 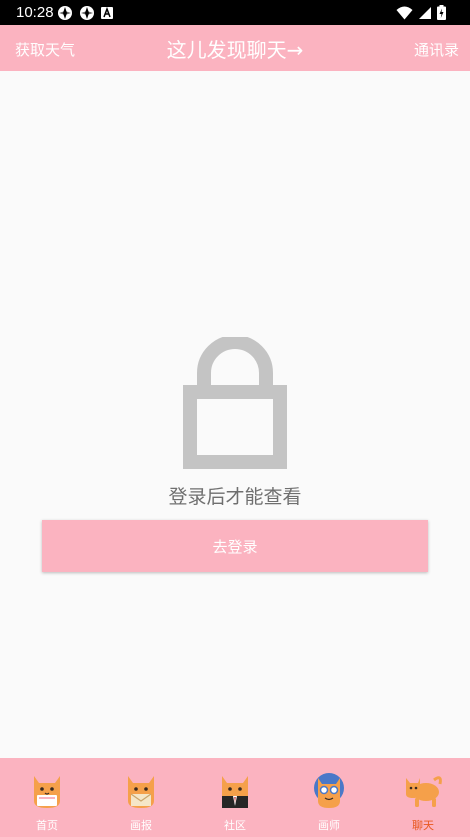 What do you see at coordinates (235, 12) in the screenshot?
I see `status-bar: 10:28` at bounding box center [235, 12].